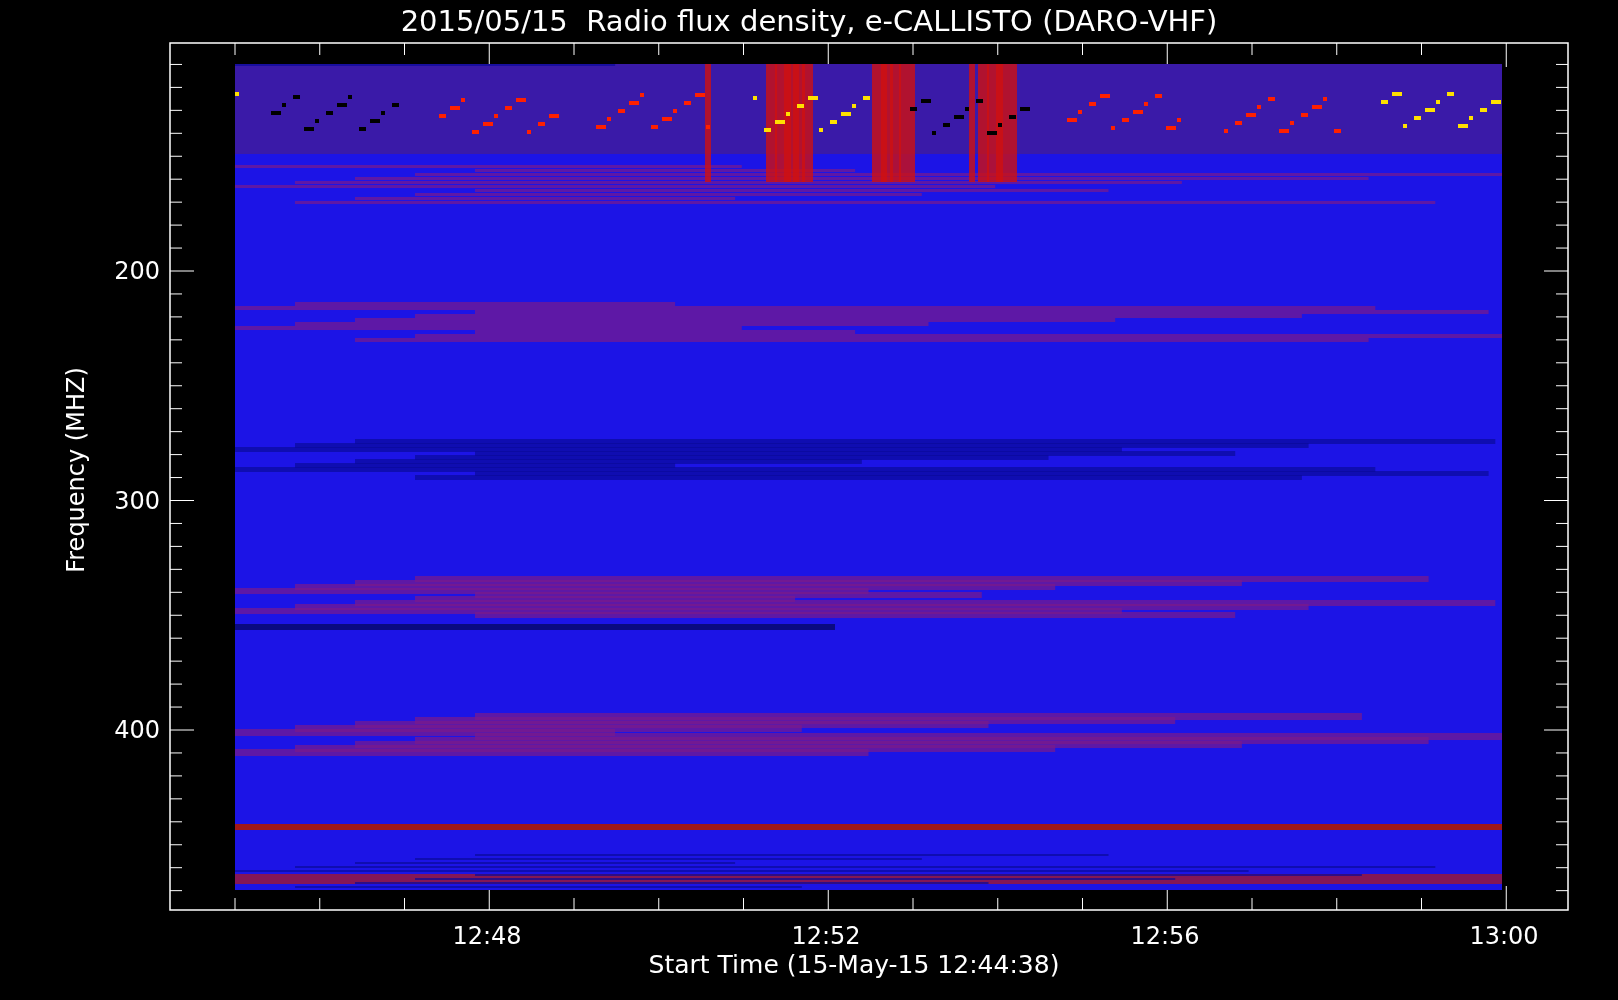  What do you see at coordinates (136, 271) in the screenshot?
I see `y-tick-label: 200` at bounding box center [136, 271].